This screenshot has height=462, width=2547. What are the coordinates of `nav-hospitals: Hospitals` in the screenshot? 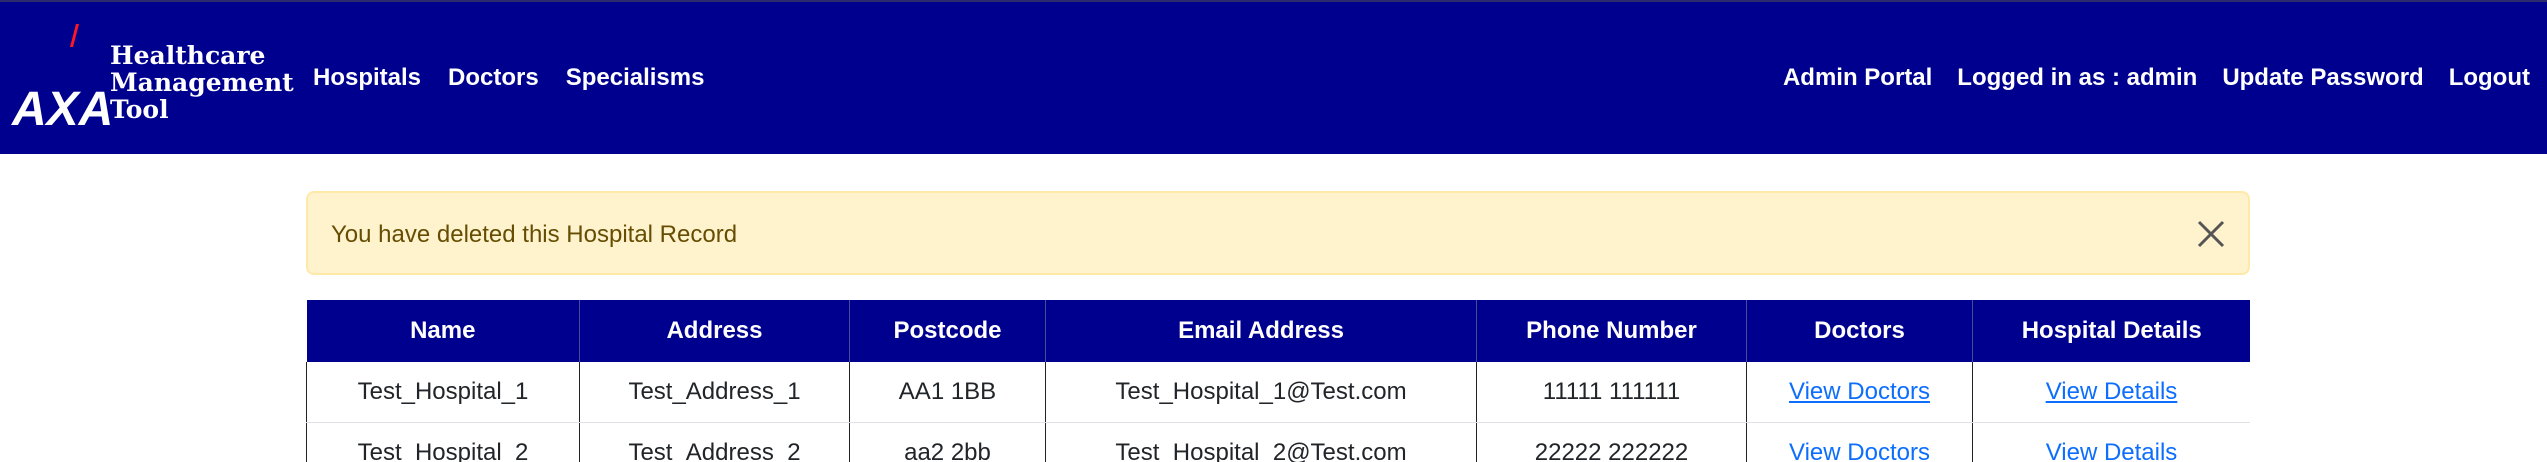 It's located at (367, 78).